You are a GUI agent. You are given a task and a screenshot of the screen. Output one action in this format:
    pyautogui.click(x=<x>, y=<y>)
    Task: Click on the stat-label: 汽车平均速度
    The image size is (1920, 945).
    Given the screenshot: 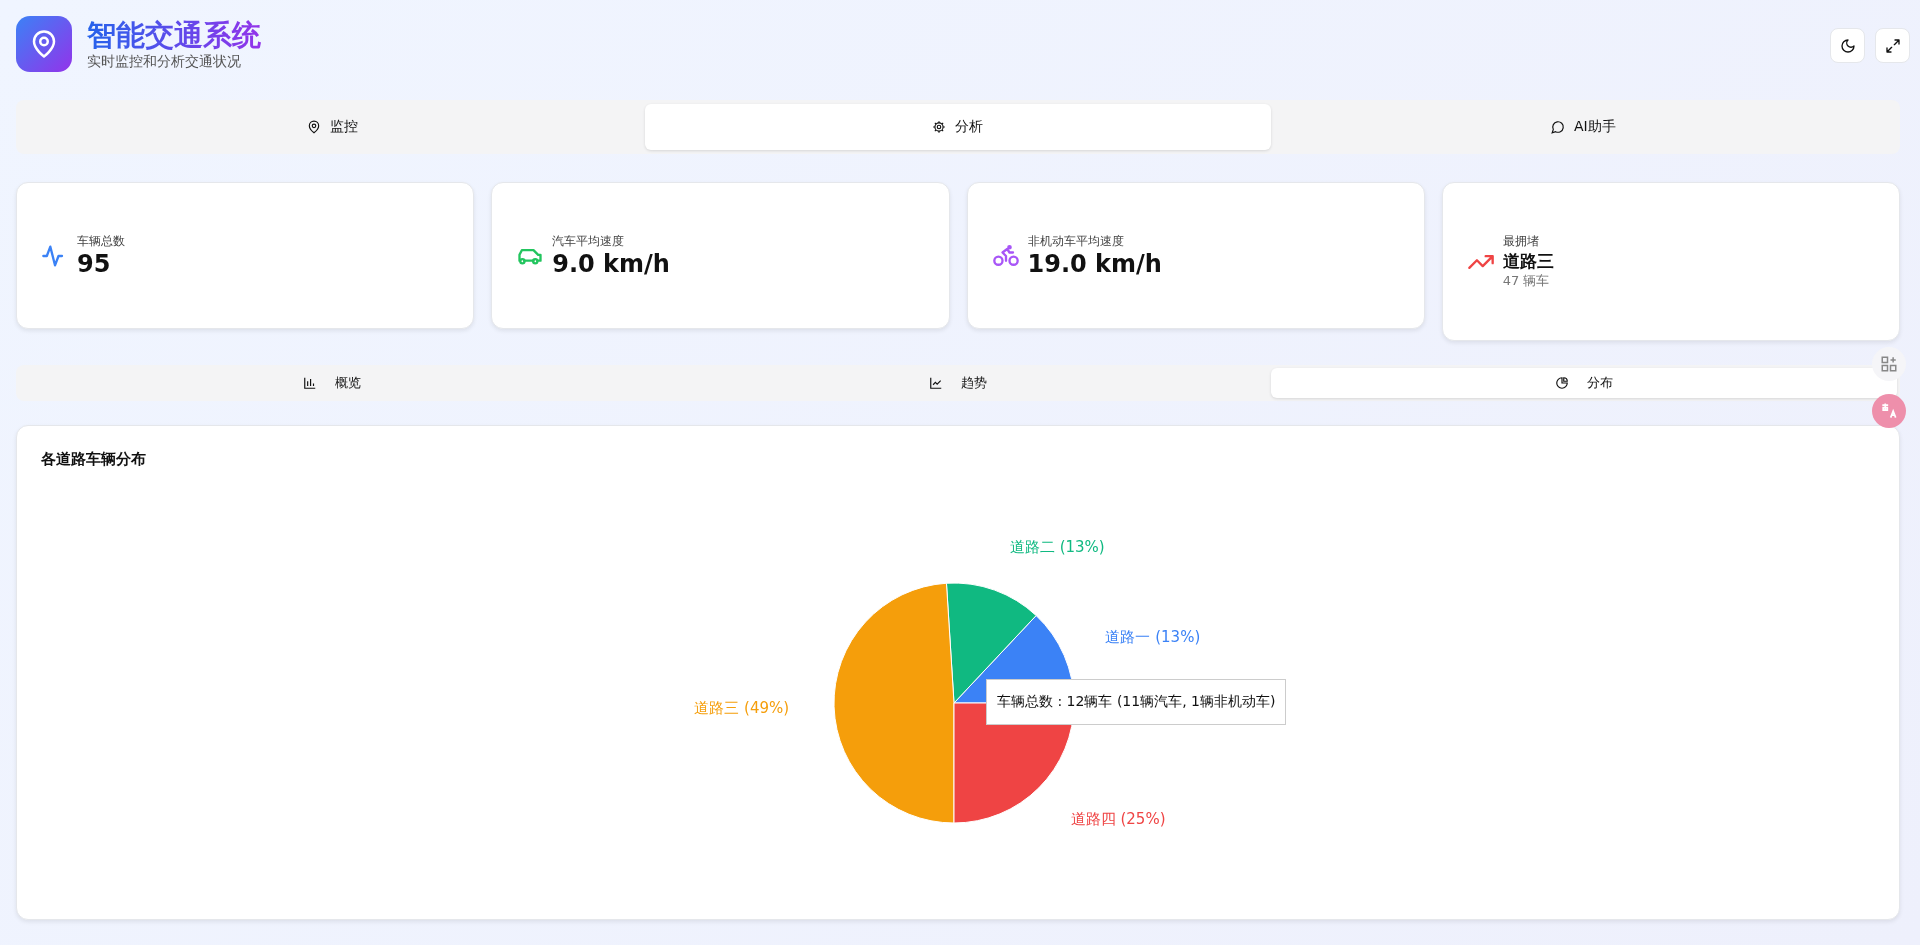 What is the action you would take?
    pyautogui.click(x=589, y=241)
    